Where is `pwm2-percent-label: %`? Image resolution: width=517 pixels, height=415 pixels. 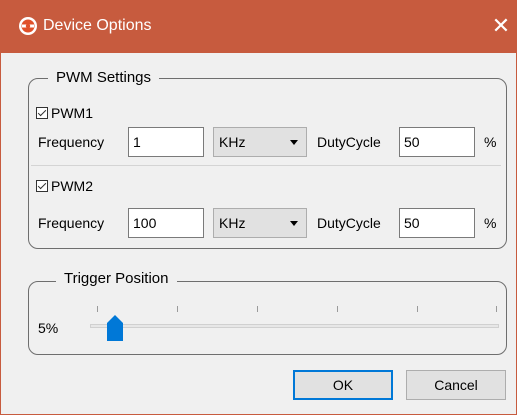 pwm2-percent-label: % is located at coordinates (490, 223).